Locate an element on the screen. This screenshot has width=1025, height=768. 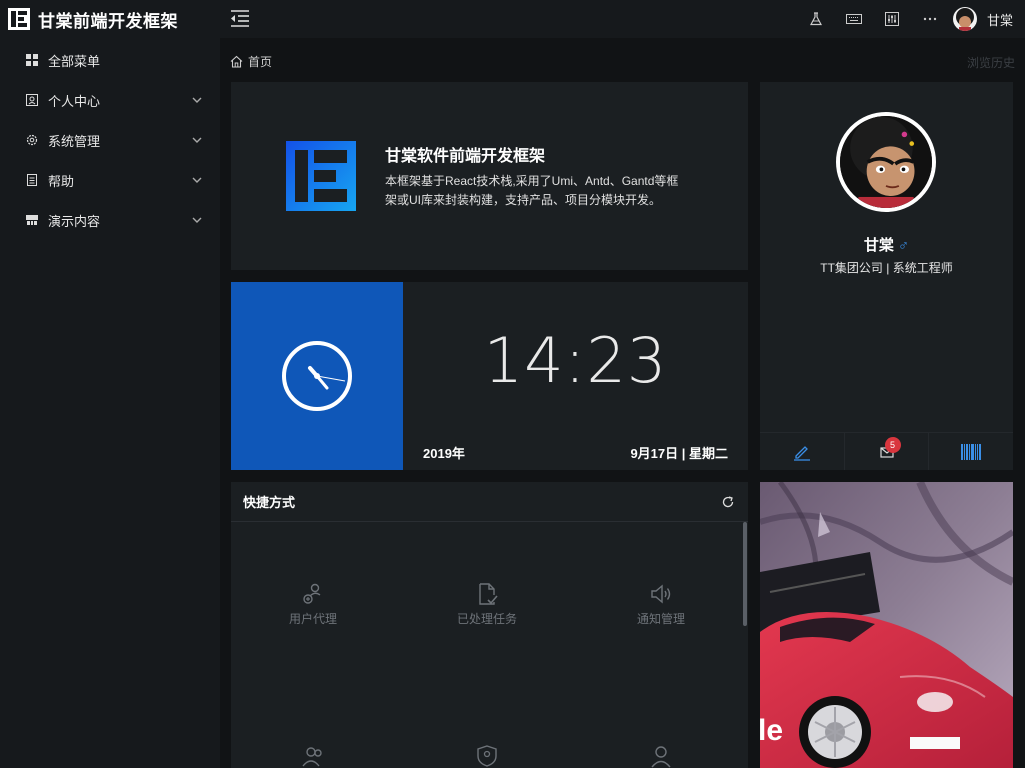
shortcut-done-tasks: 已处理任务 is located at coordinates (487, 604).